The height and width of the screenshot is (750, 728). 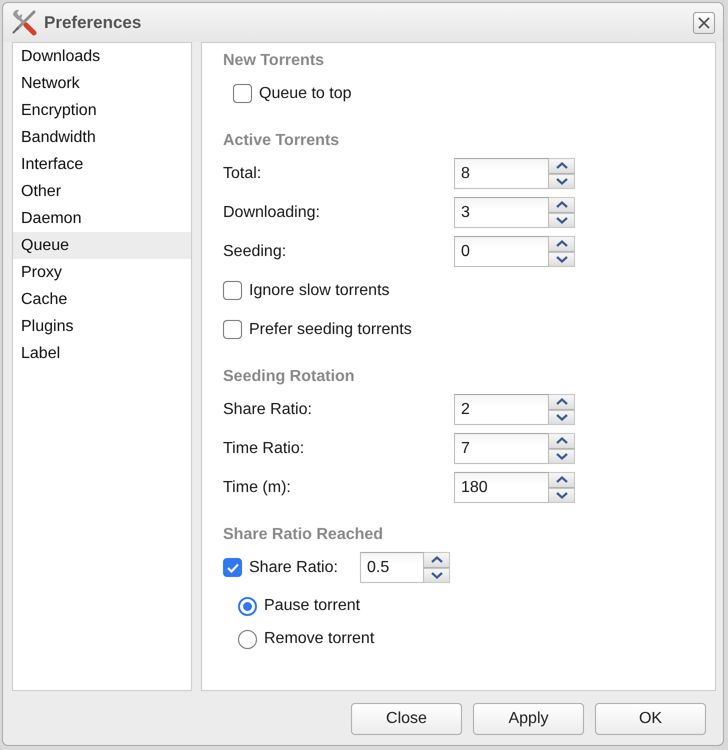 What do you see at coordinates (274, 61) in the screenshot?
I see `section-heading: New Torrents` at bounding box center [274, 61].